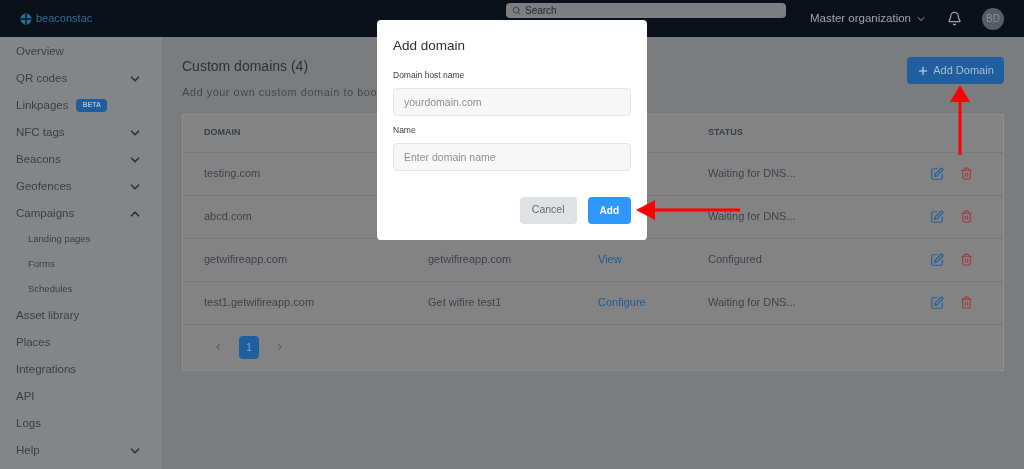  What do you see at coordinates (246, 260) in the screenshot?
I see `table-cell-text: getwifireapp.com` at bounding box center [246, 260].